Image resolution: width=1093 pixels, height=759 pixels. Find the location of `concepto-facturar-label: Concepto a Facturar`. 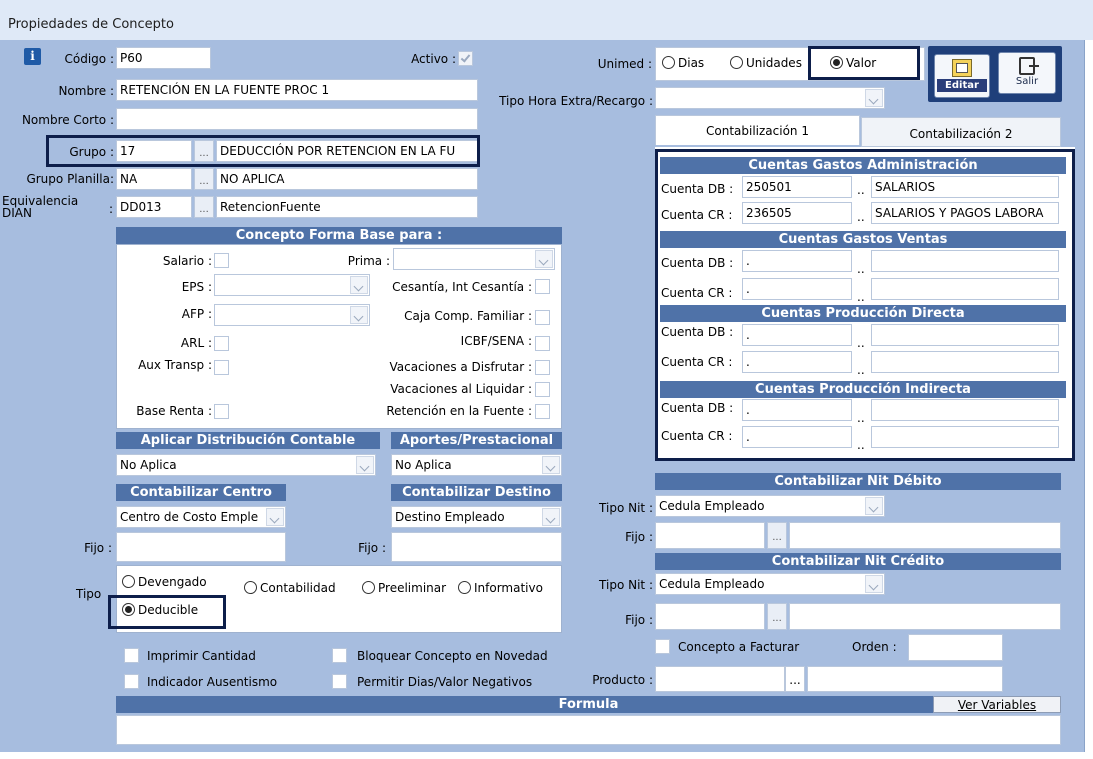

concepto-facturar-label: Concepto a Facturar is located at coordinates (739, 647).